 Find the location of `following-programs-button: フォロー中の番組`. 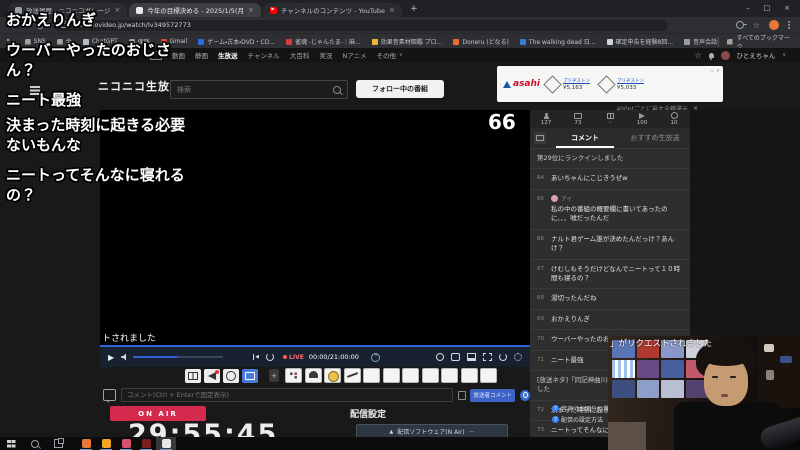

following-programs-button: フォロー中の番組 is located at coordinates (400, 89).